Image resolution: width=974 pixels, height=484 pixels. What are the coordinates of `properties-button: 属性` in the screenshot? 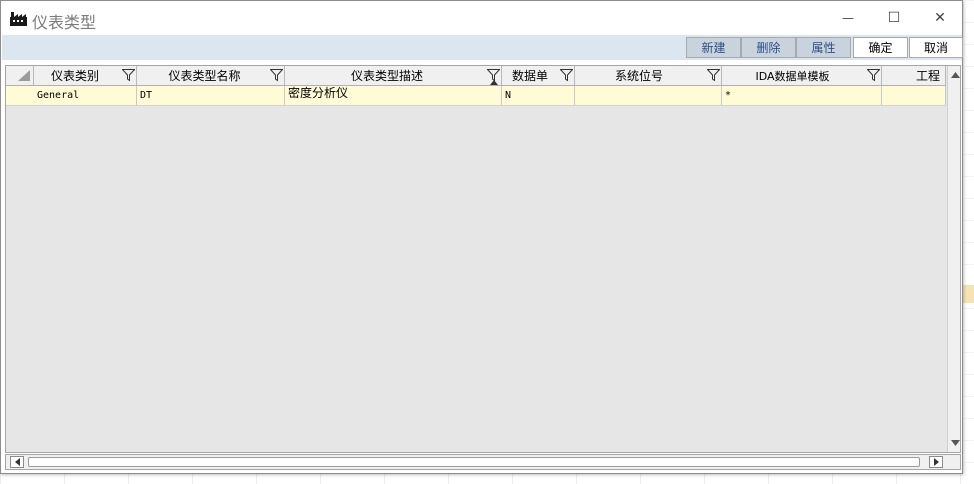 It's located at (823, 47).